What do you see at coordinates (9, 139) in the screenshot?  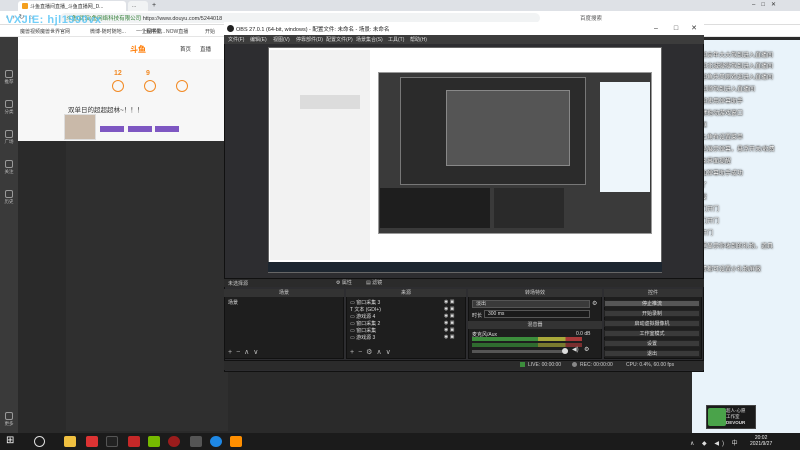 I see `rail-item-square: 广场` at bounding box center [9, 139].